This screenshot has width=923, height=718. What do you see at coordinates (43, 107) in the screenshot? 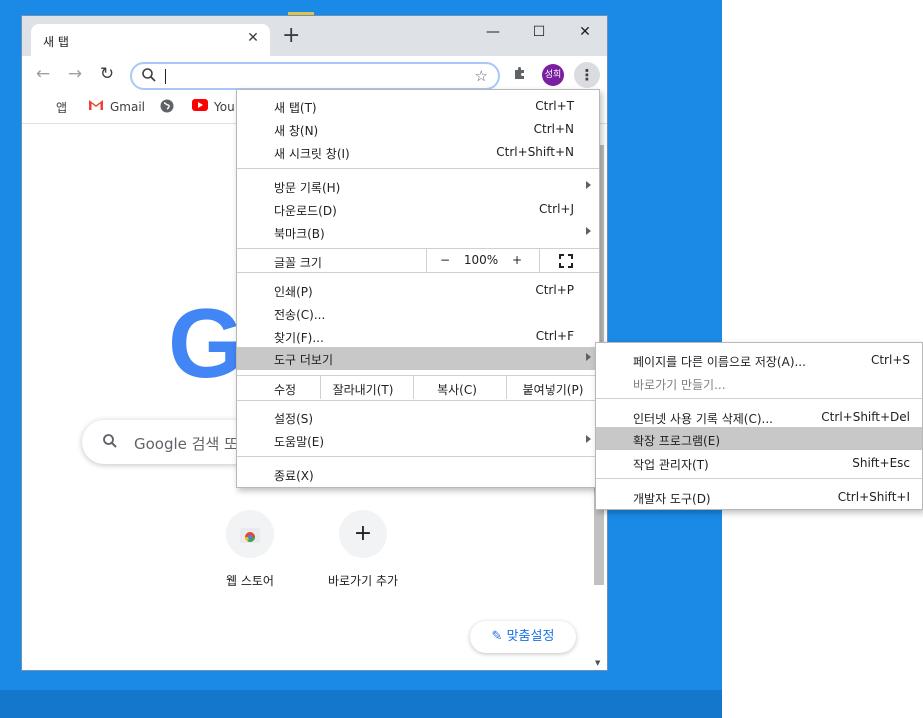
I see `apps-grid-icon` at bounding box center [43, 107].